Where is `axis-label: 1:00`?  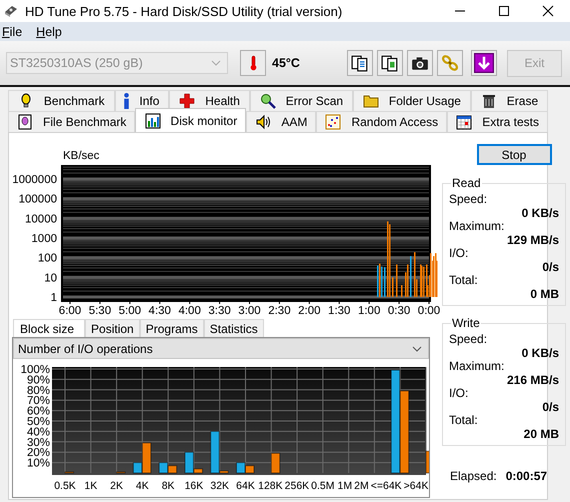
axis-label: 1:00 is located at coordinates (369, 311).